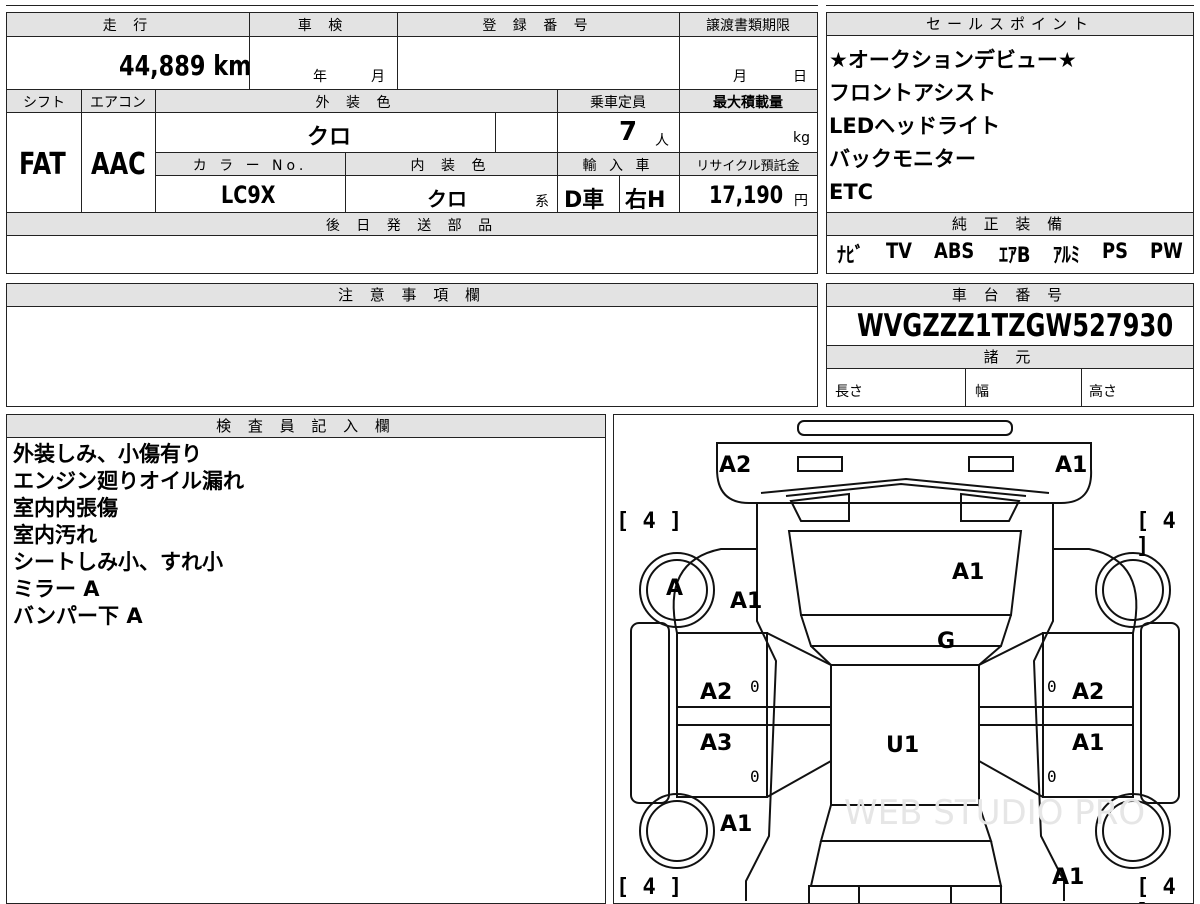 This screenshot has width=1200, height=904. I want to click on exterior-value: クロ, so click(329, 137).